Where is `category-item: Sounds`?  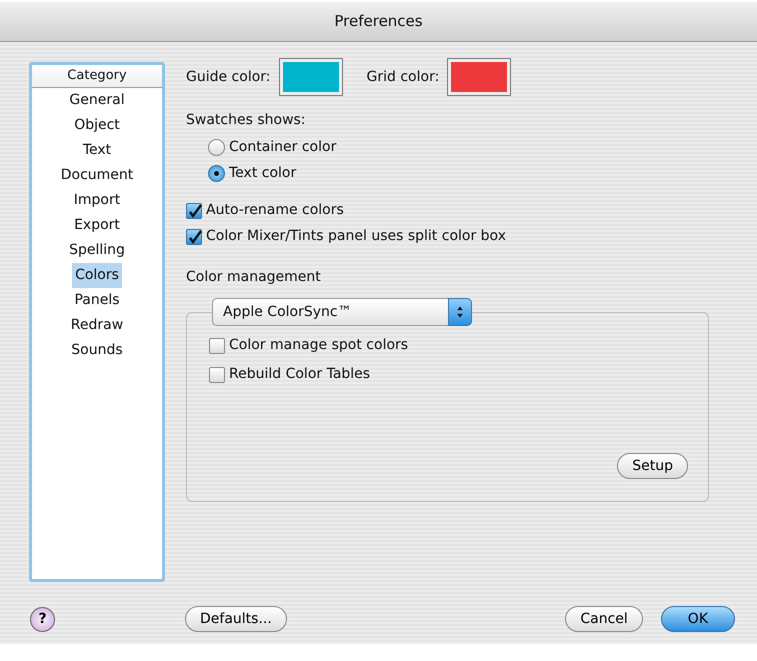 category-item: Sounds is located at coordinates (97, 350).